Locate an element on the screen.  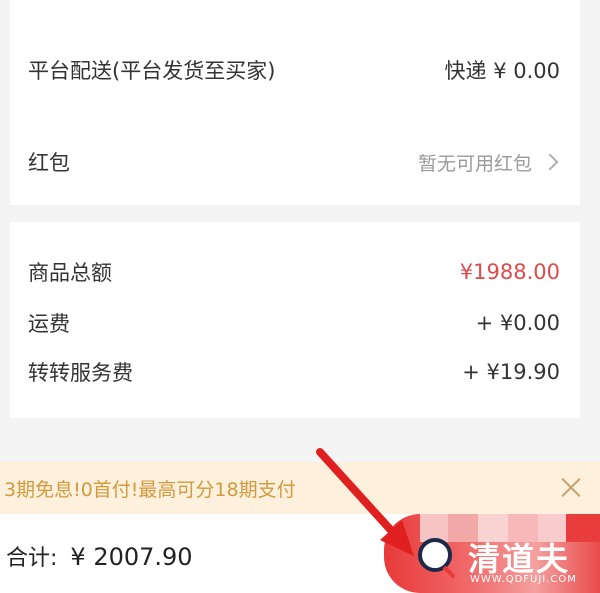
order-total: 合计: ¥ 2007.90 is located at coordinates (99, 556).